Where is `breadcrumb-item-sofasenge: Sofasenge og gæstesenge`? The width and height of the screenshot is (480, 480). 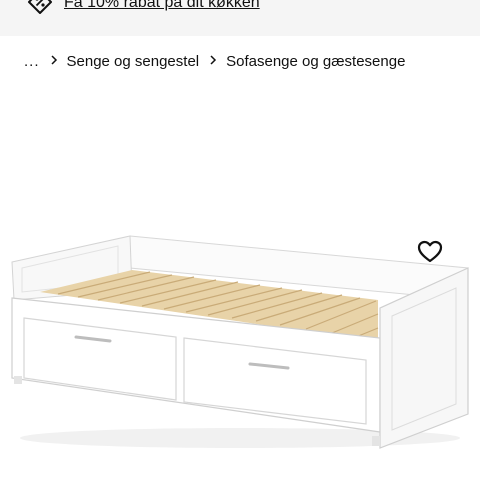 breadcrumb-item-sofasenge: Sofasenge og gæstesenge is located at coordinates (315, 61).